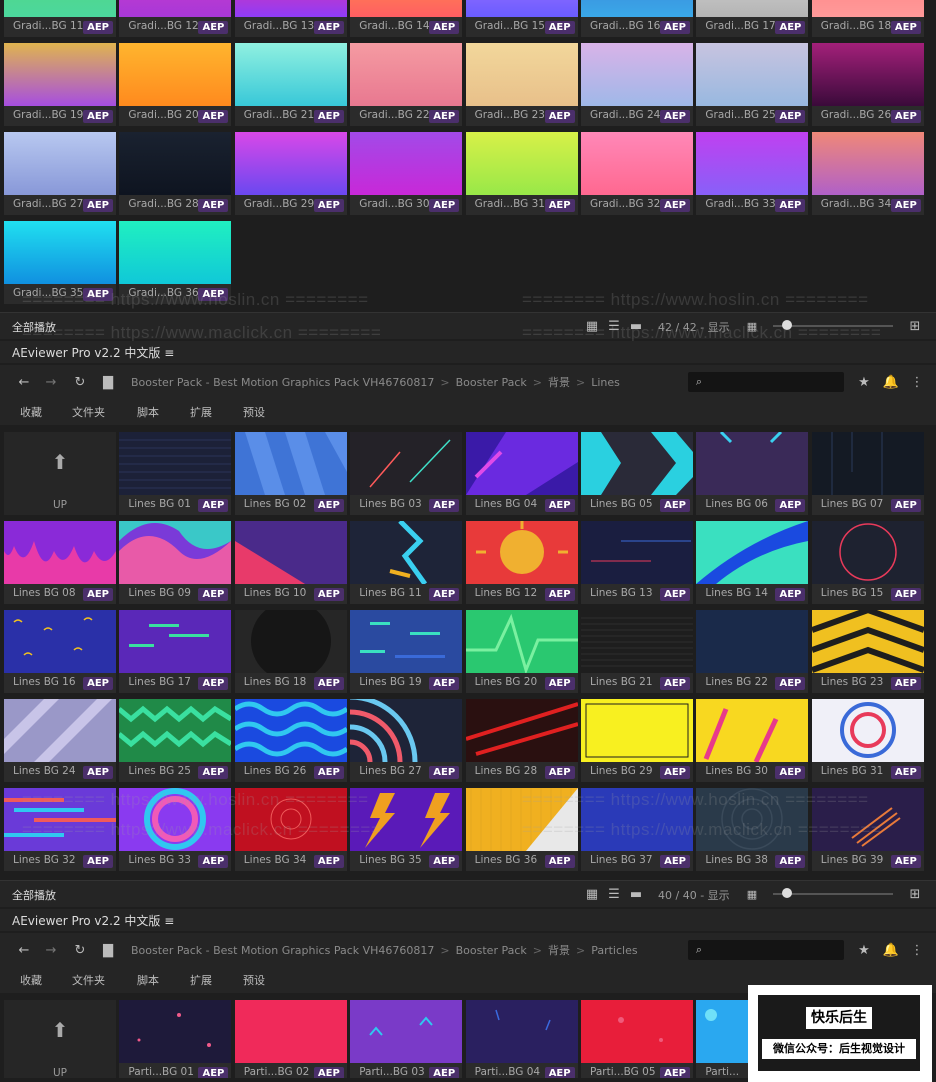 This screenshot has width=936, height=1082. What do you see at coordinates (915, 894) in the screenshot?
I see `large-grid-icon: ⊞` at bounding box center [915, 894].